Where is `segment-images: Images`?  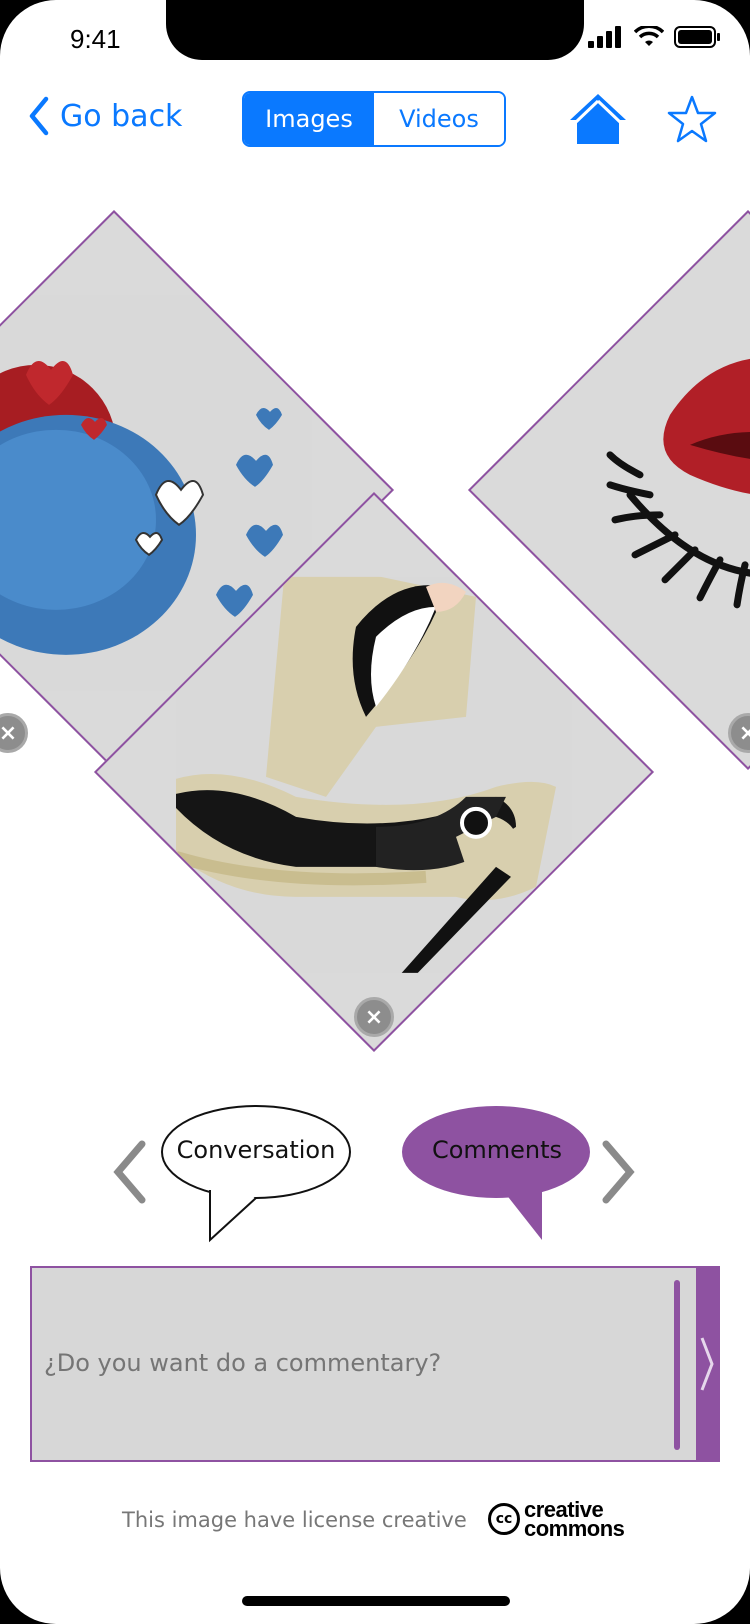
segment-images: Images is located at coordinates (309, 119).